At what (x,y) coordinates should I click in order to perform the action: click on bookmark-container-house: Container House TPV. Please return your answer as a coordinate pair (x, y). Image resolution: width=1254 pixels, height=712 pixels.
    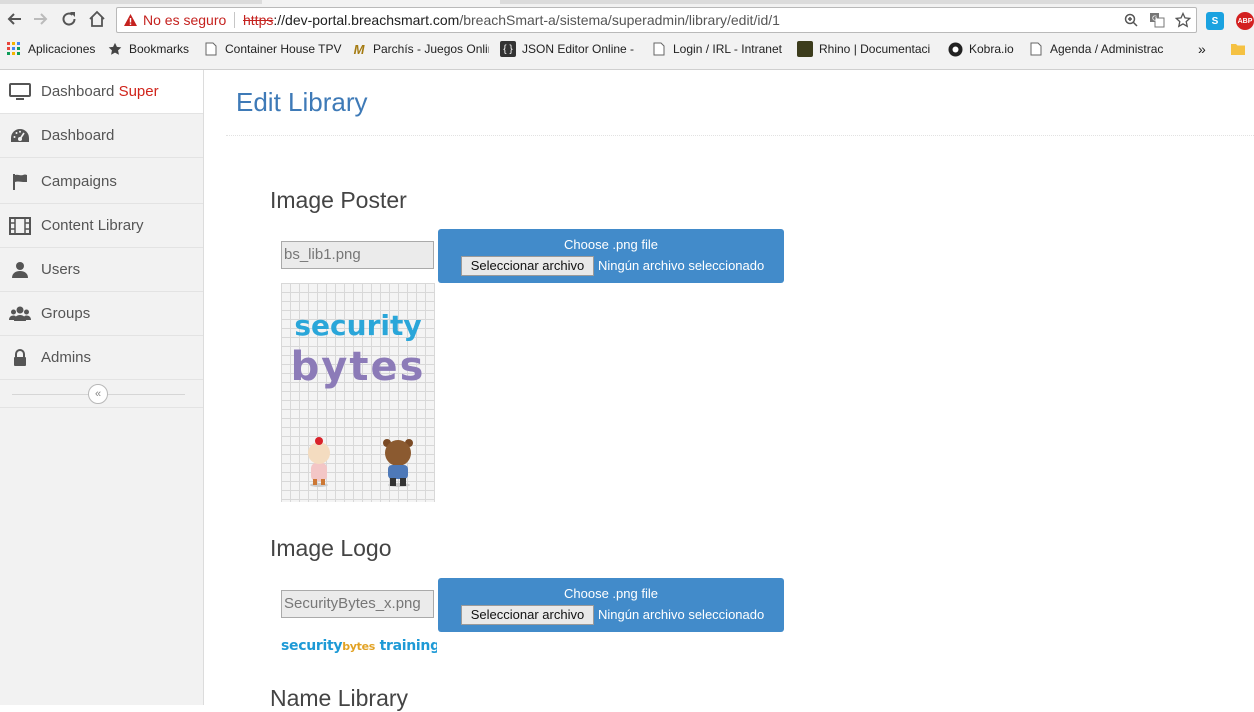
    Looking at the image, I should click on (272, 49).